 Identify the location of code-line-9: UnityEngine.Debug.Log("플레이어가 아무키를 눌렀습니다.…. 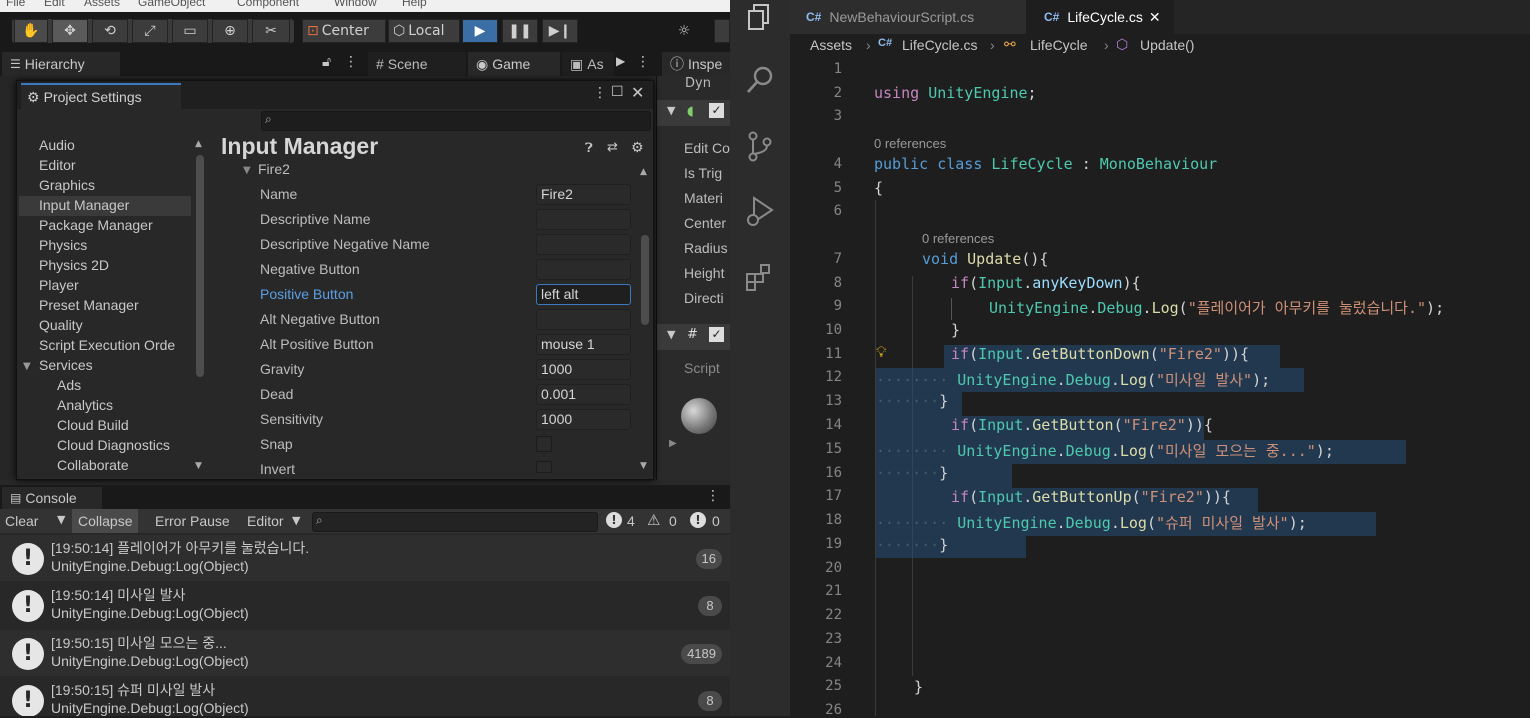
(1216, 307).